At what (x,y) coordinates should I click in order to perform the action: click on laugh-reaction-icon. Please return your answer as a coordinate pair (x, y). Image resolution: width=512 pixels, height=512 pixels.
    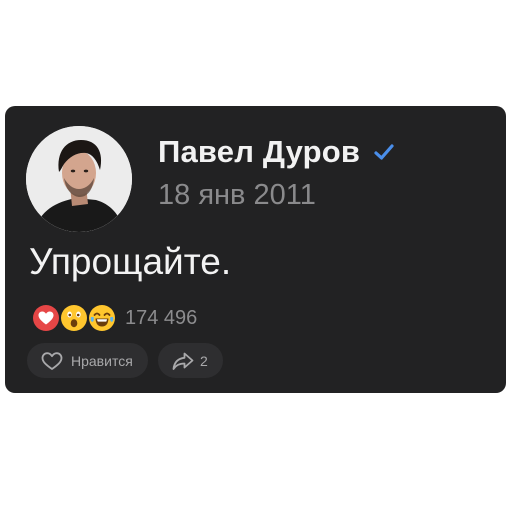
    Looking at the image, I should click on (102, 318).